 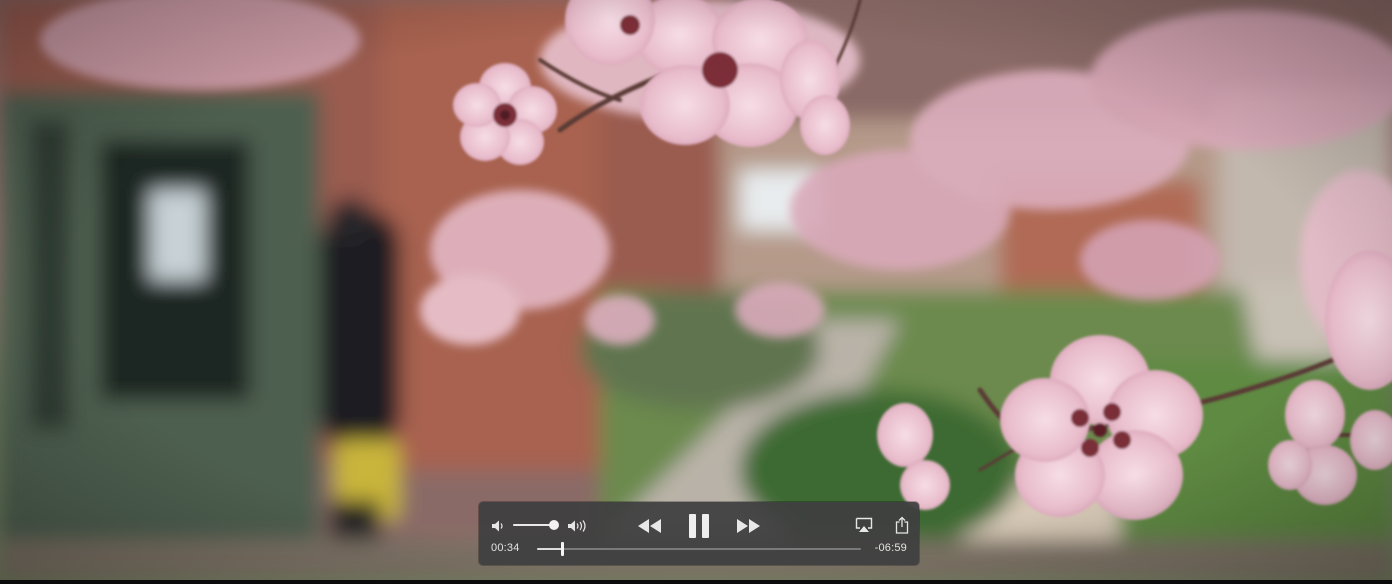 I want to click on progress-fill, so click(x=549, y=549).